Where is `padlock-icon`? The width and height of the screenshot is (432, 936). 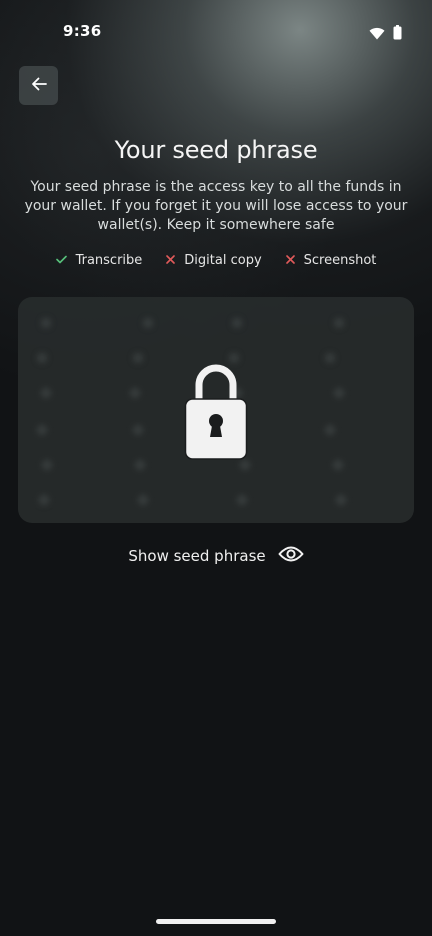
padlock-icon is located at coordinates (216, 413).